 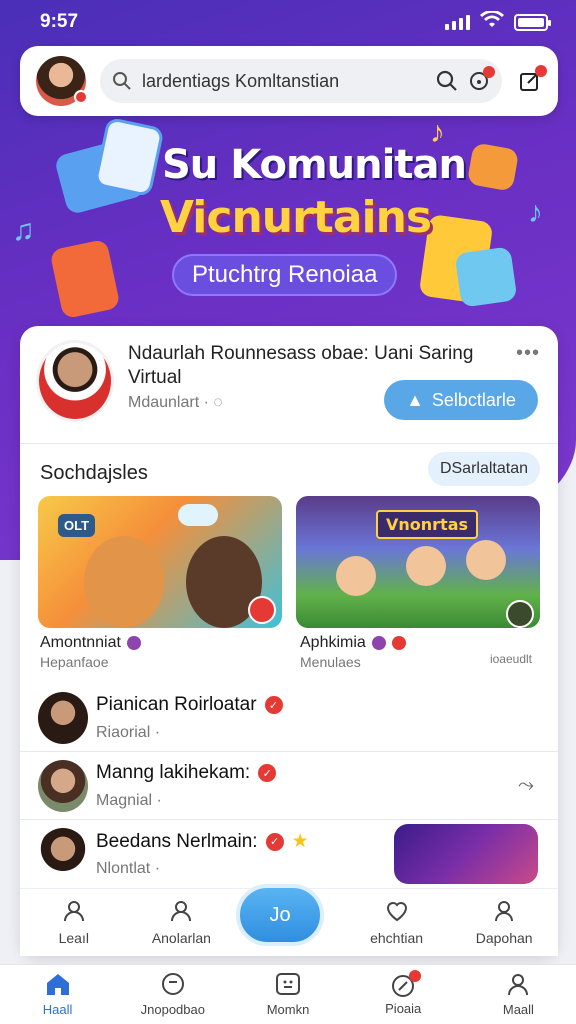 What do you see at coordinates (80, 642) in the screenshot?
I see `tile-name-text: Amontnniat` at bounding box center [80, 642].